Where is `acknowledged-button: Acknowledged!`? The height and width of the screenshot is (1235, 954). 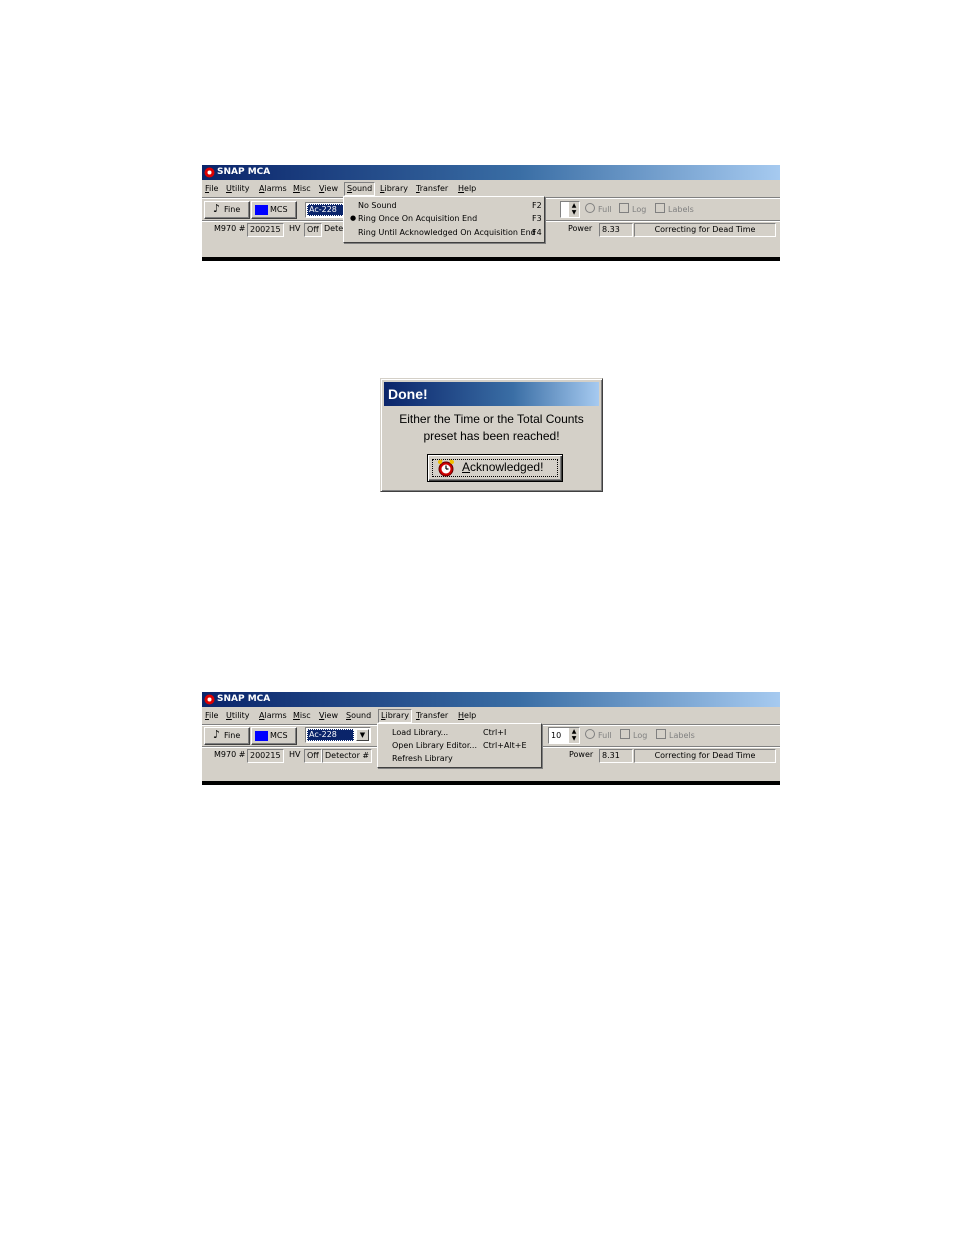
acknowledged-button: Acknowledged! is located at coordinates (495, 468).